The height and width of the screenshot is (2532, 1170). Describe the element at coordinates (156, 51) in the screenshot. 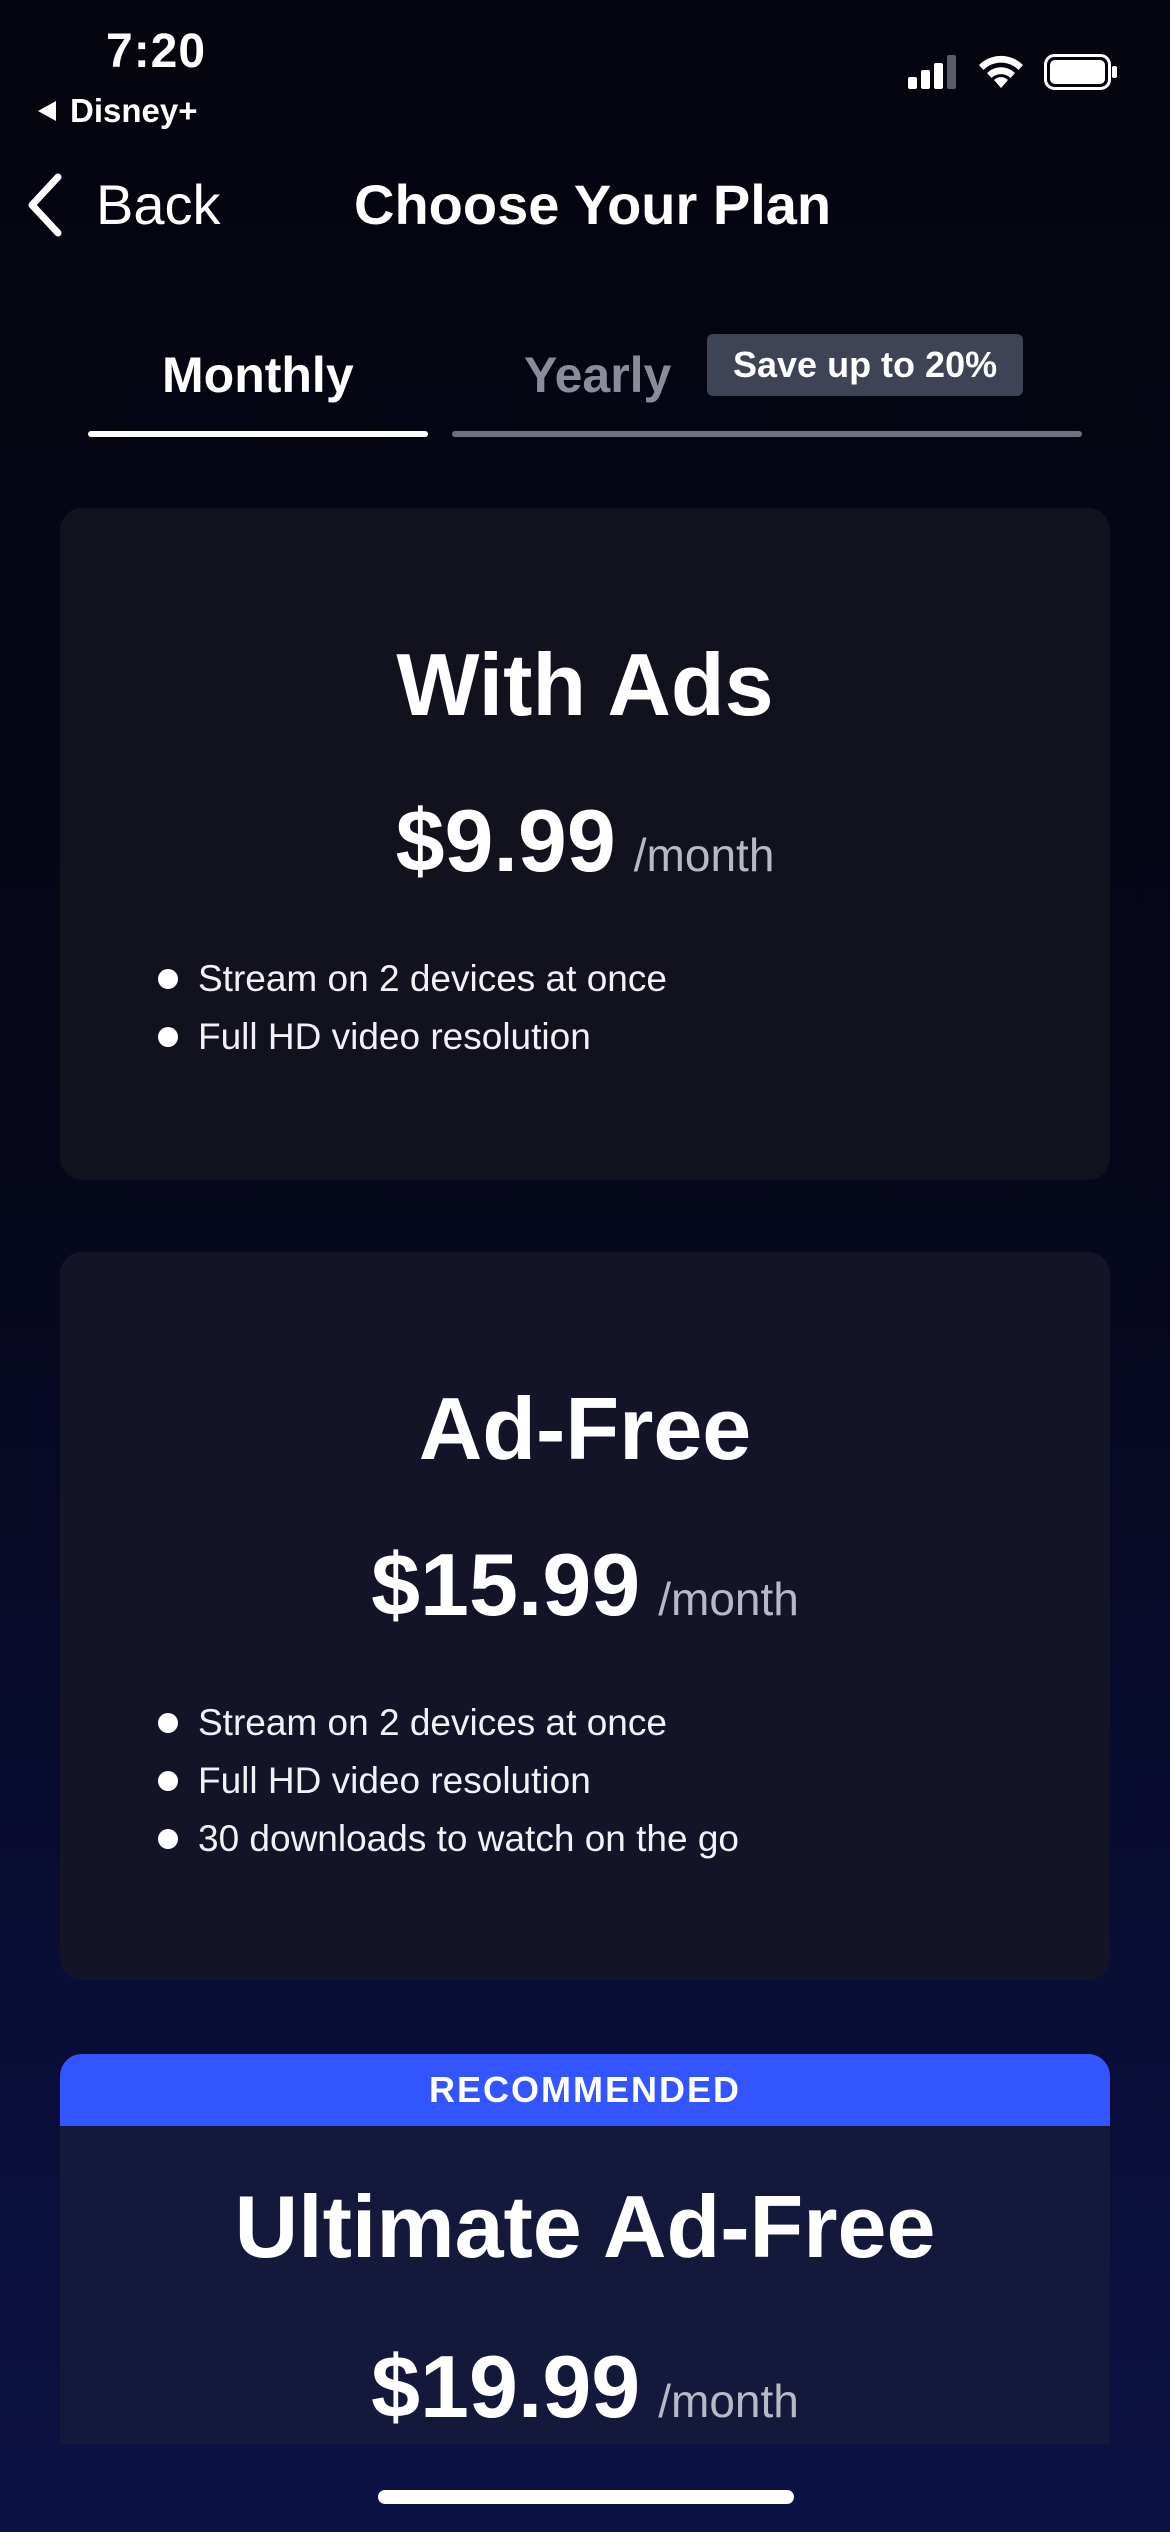

I see `status-time: 7:20` at that location.